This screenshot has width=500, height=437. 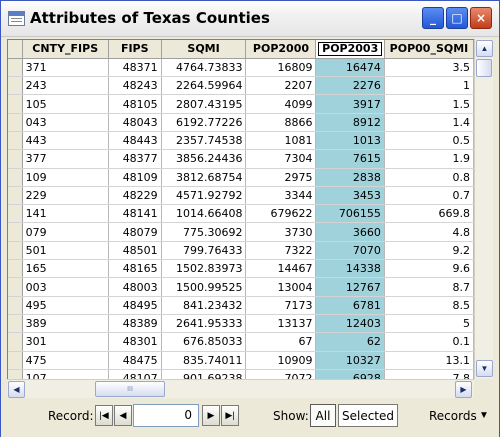 I want to click on row-selector-header, so click(x=15, y=49).